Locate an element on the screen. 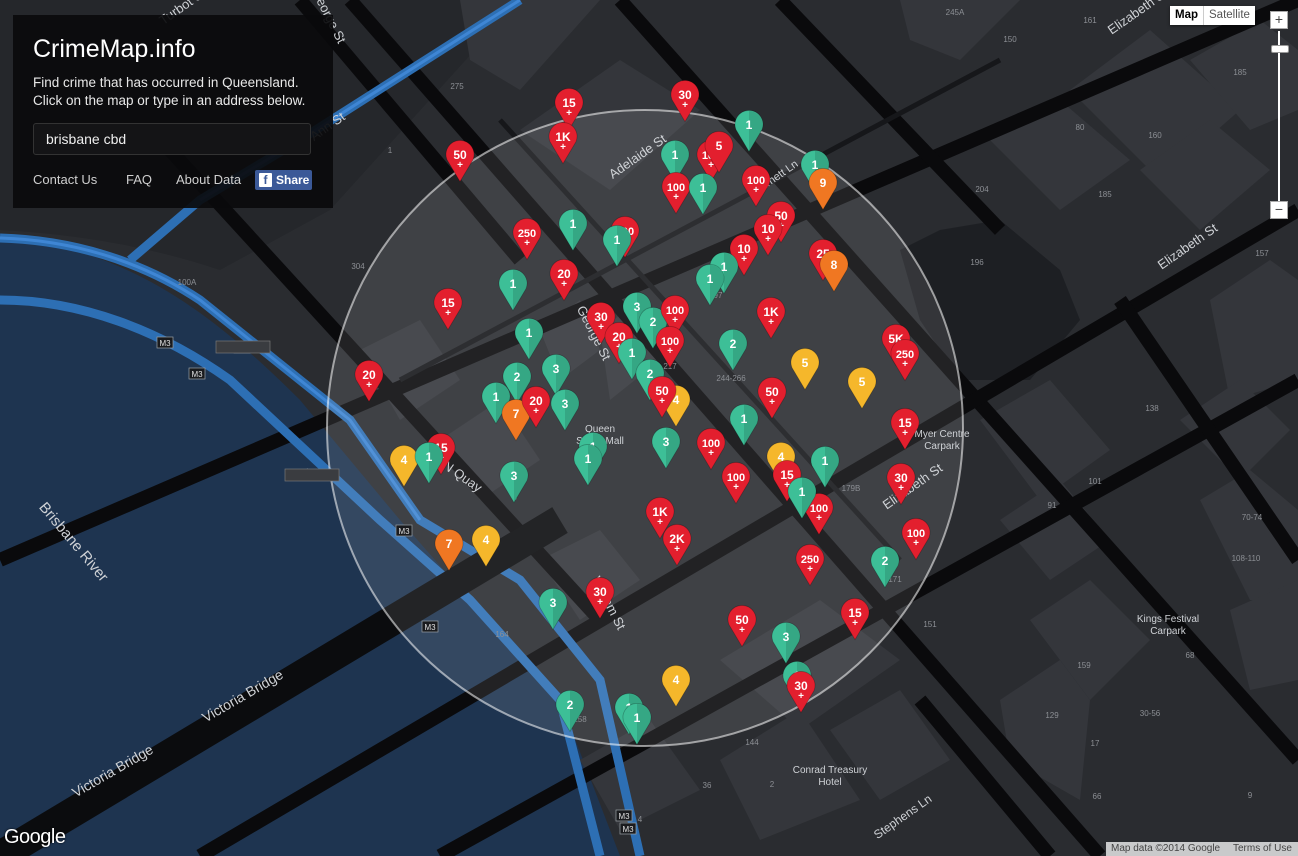 The image size is (1298, 856). building-number: 151 is located at coordinates (930, 624).